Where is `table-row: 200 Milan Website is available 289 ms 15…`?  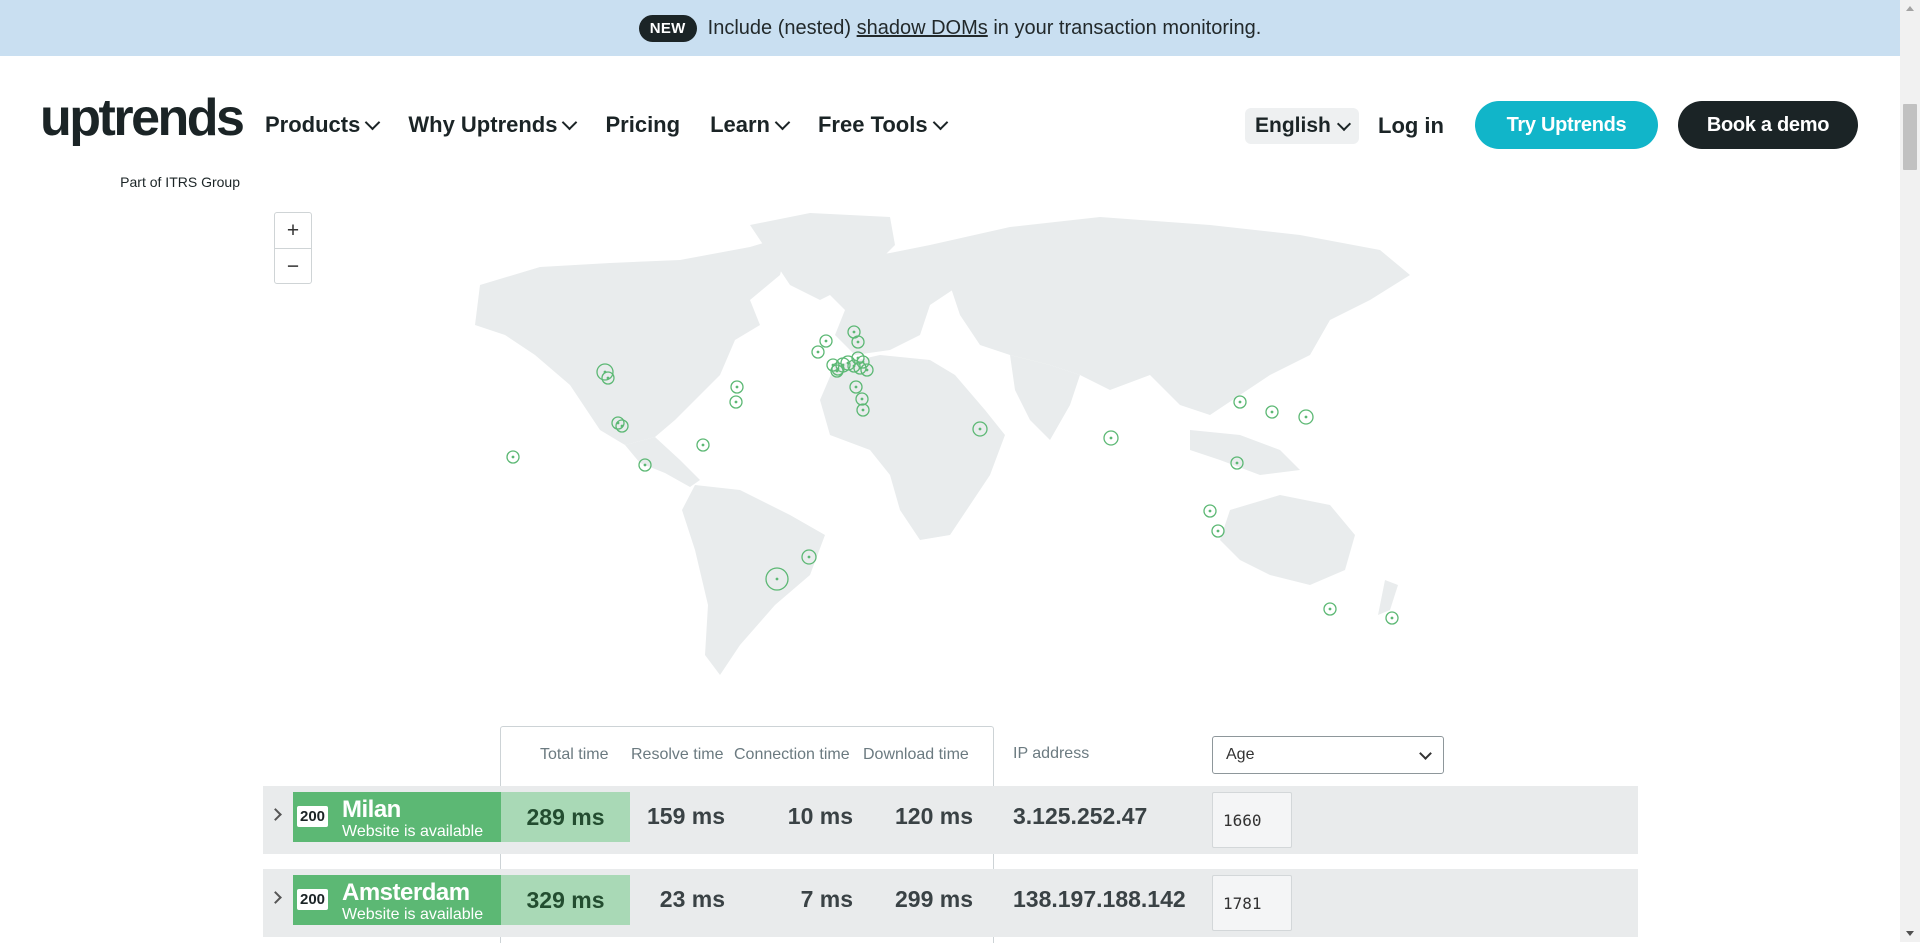
table-row: 200 Milan Website is available 289 ms 15… is located at coordinates (950, 820).